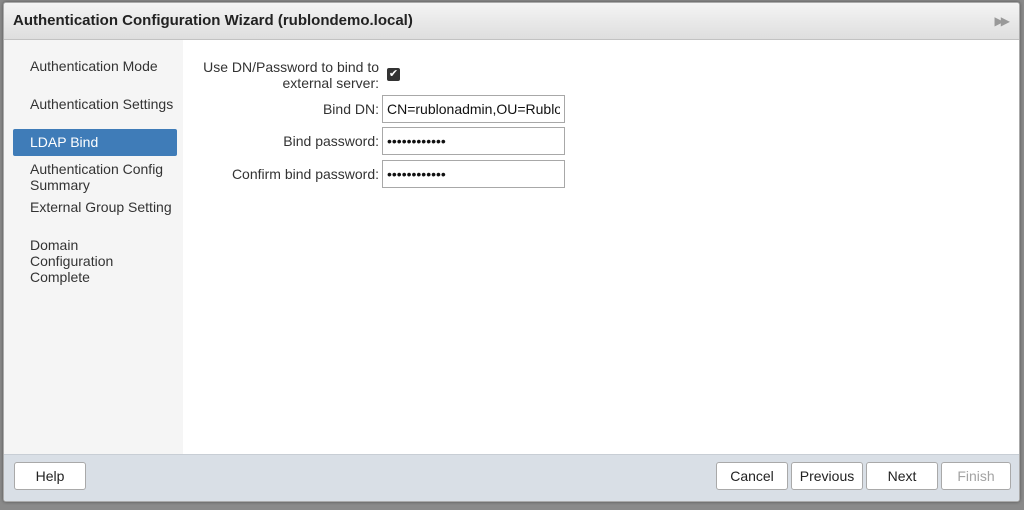 This screenshot has width=1024, height=510. I want to click on checkmark-icon: ✔, so click(393, 74).